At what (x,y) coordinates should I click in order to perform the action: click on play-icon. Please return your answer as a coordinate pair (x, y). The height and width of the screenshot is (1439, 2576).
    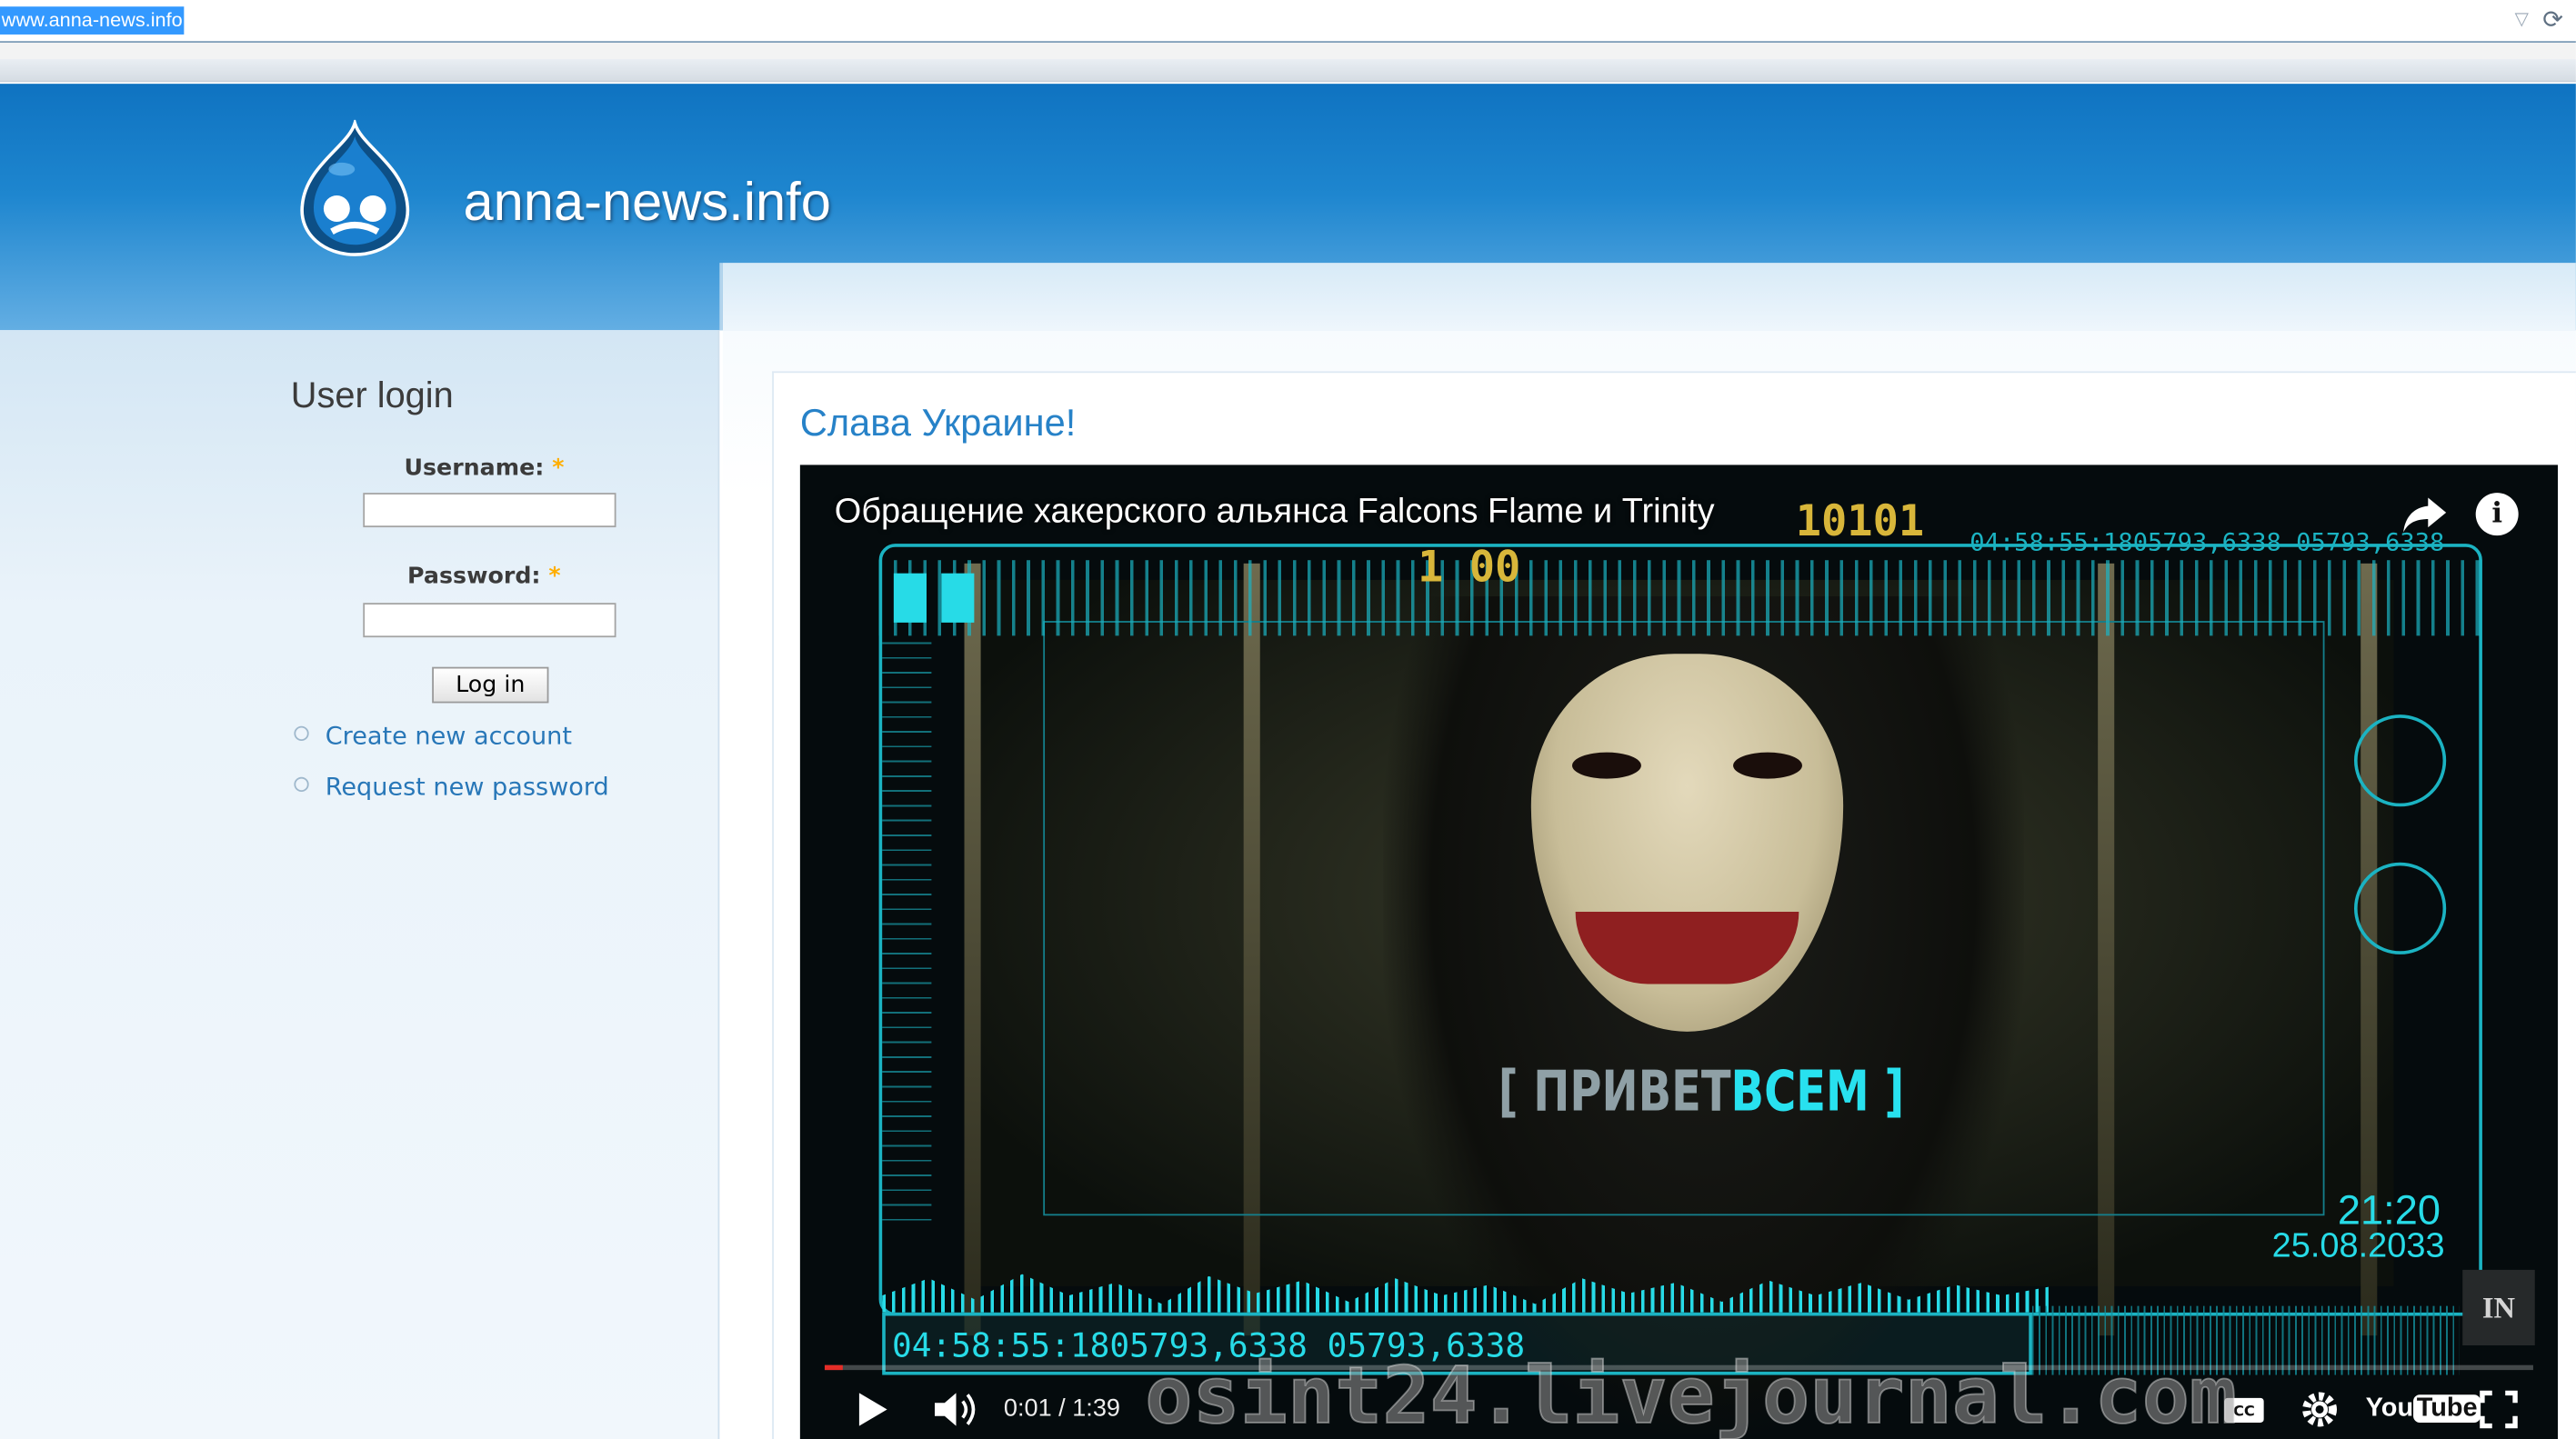
    Looking at the image, I should click on (872, 1409).